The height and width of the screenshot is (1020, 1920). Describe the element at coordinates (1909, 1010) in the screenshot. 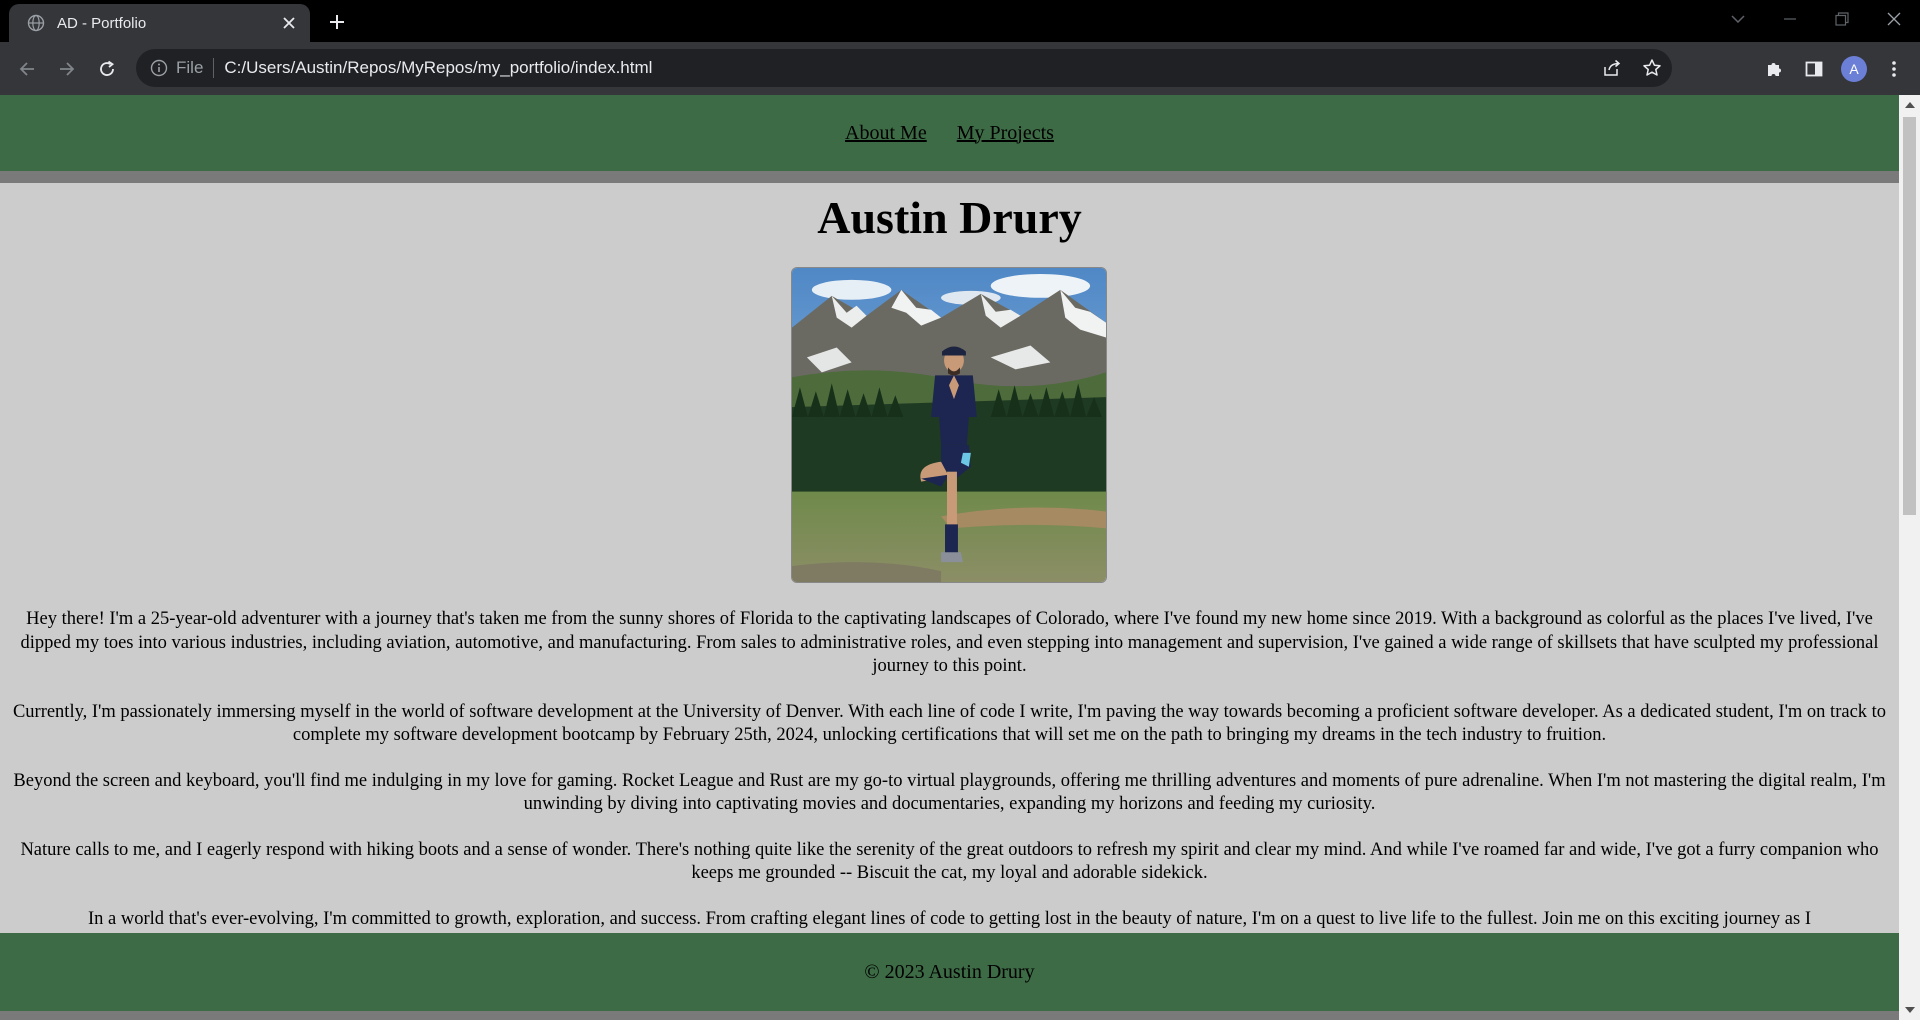

I see `scroll-down-arrow-icon` at that location.